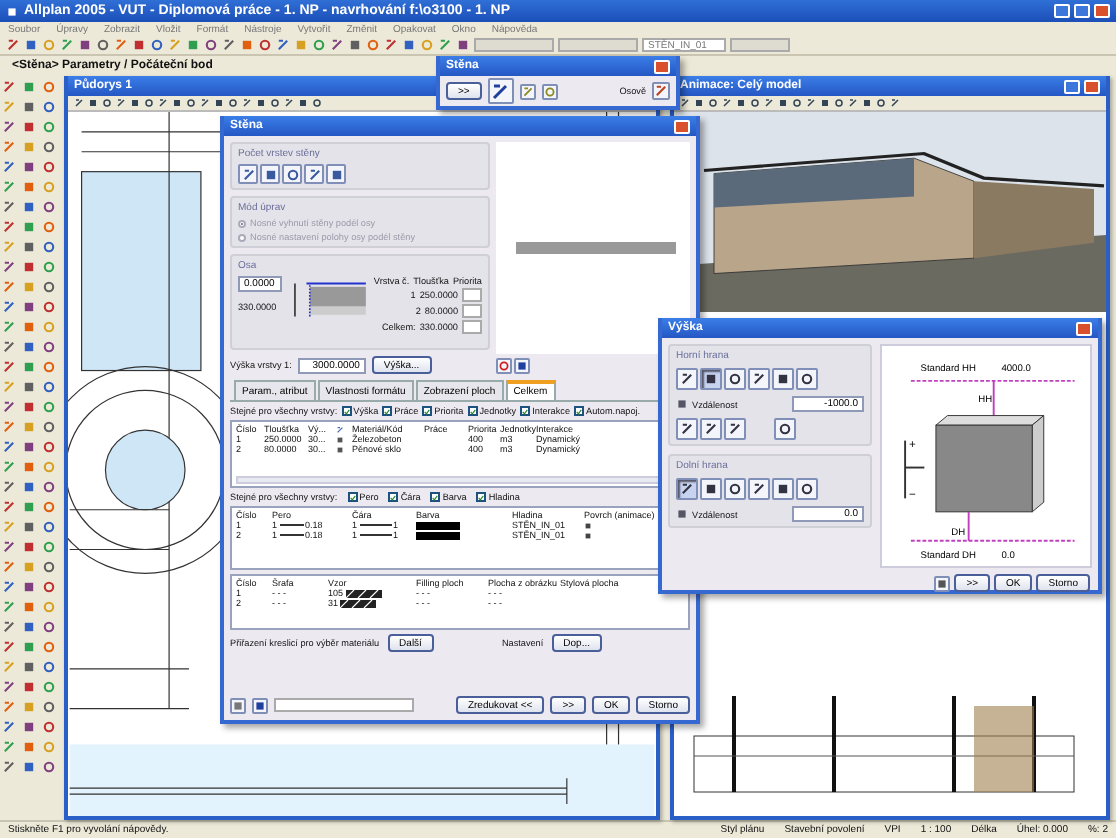 The height and width of the screenshot is (838, 1116). I want to click on maximize-button, so click(1082, 11).